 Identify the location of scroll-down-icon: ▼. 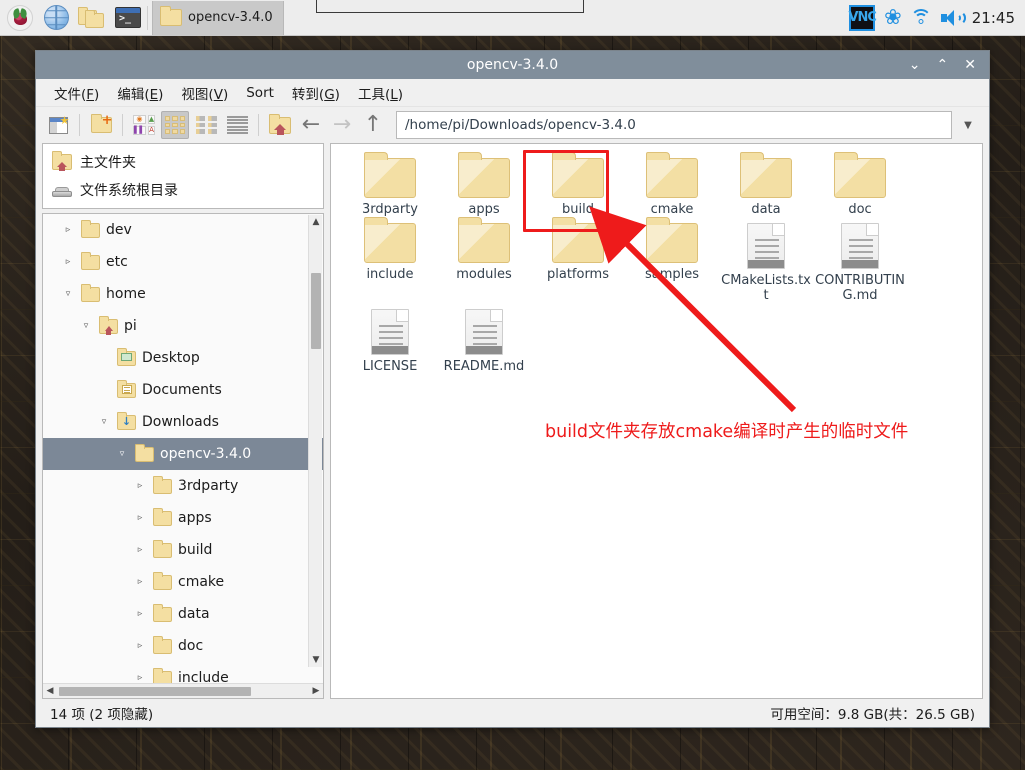
(316, 660).